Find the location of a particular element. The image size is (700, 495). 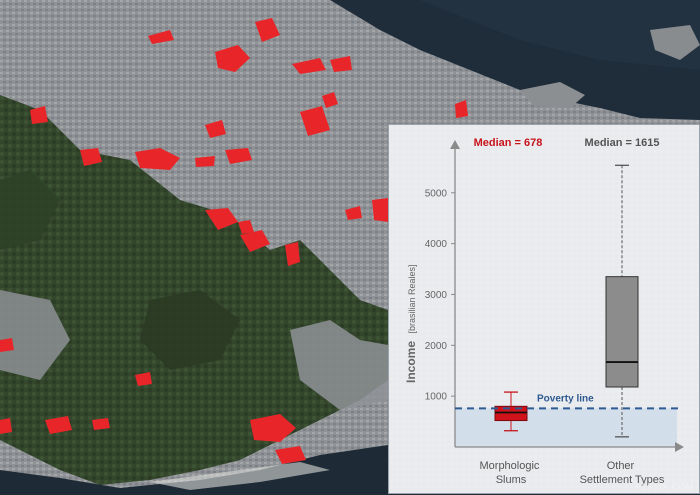

y-tick-label: 3000 is located at coordinates (436, 295).